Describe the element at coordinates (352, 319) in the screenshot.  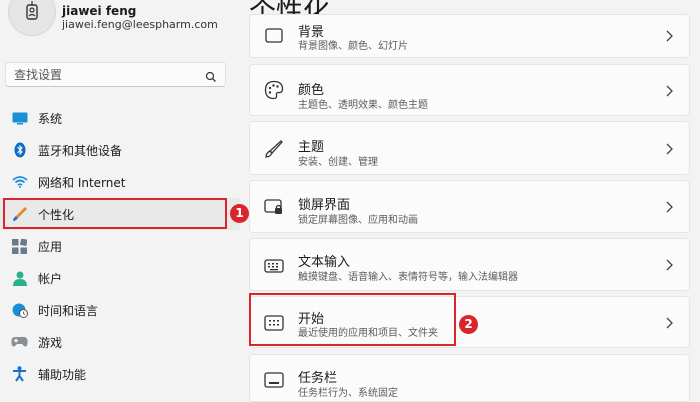
I see `highlight-box-start` at that location.